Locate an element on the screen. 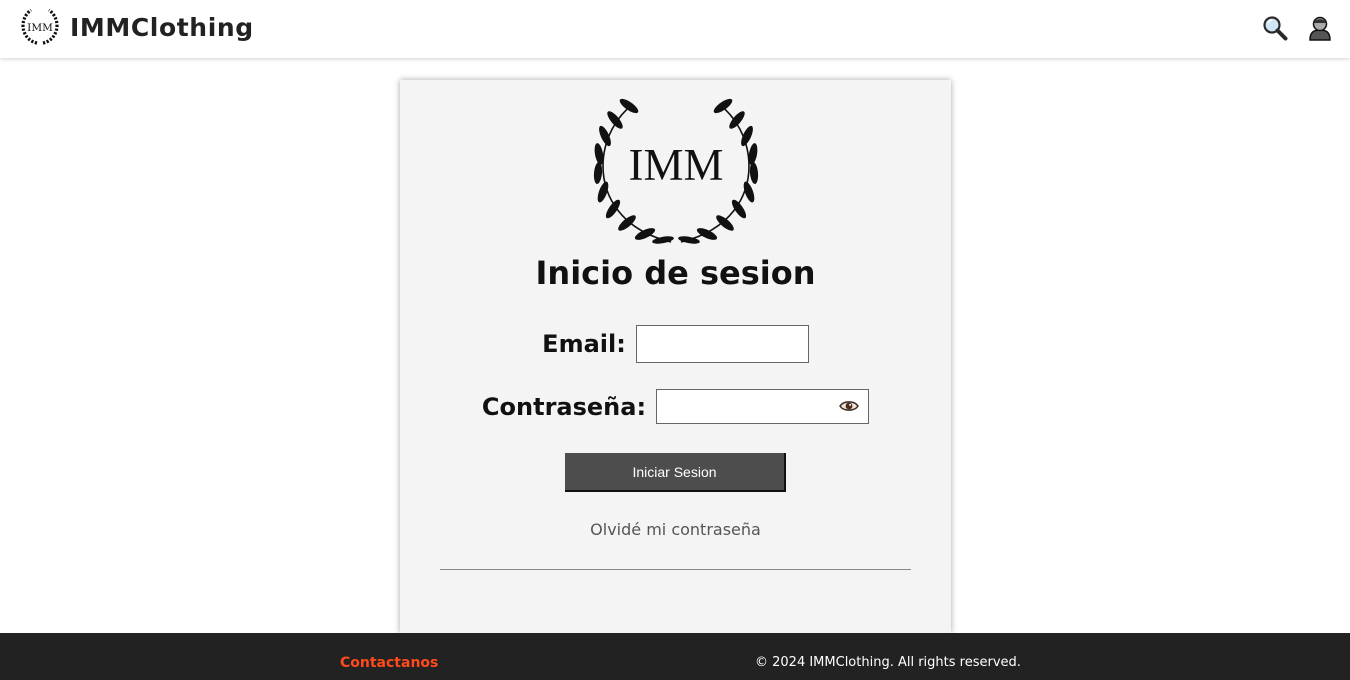 This screenshot has height=680, width=1350. brand-name: IMMClothing is located at coordinates (162, 27).